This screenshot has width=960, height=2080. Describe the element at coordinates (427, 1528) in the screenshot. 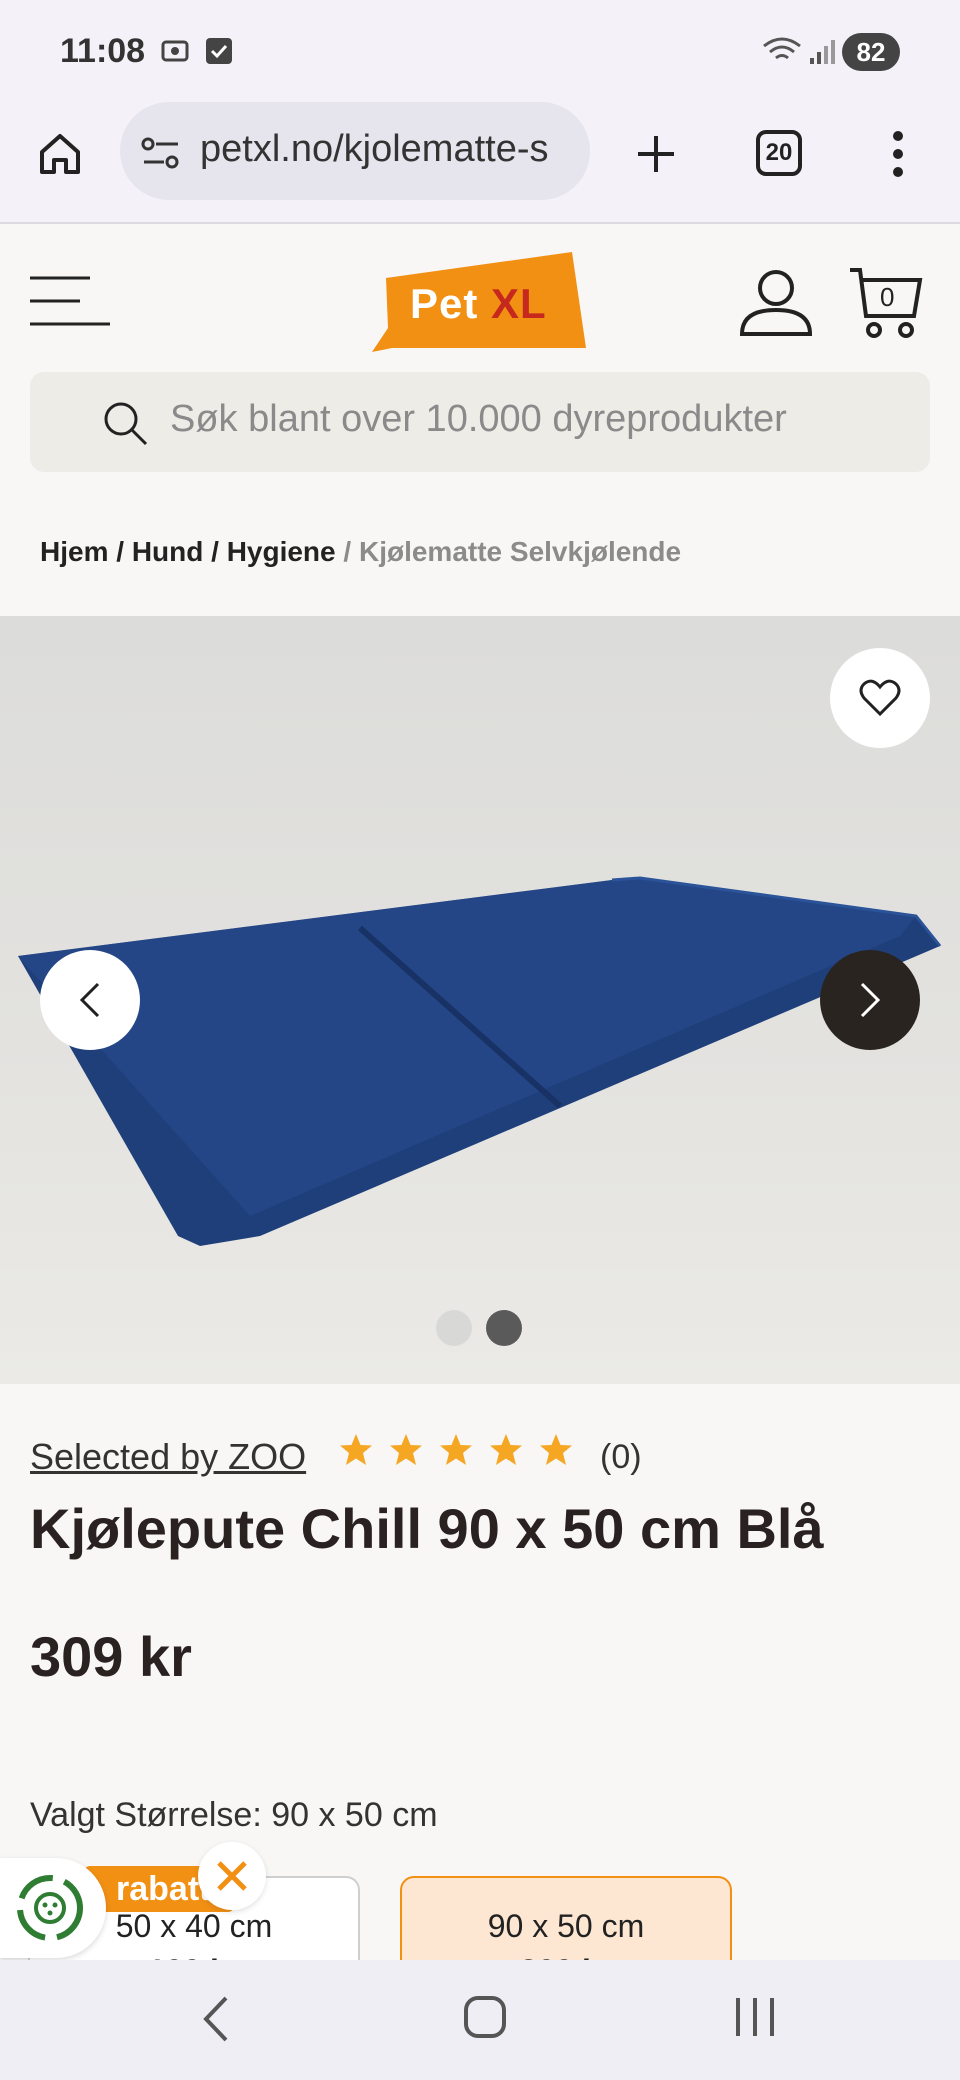

I see `product-title: Kjølepute Chill 90 x 50 cm Blå` at that location.